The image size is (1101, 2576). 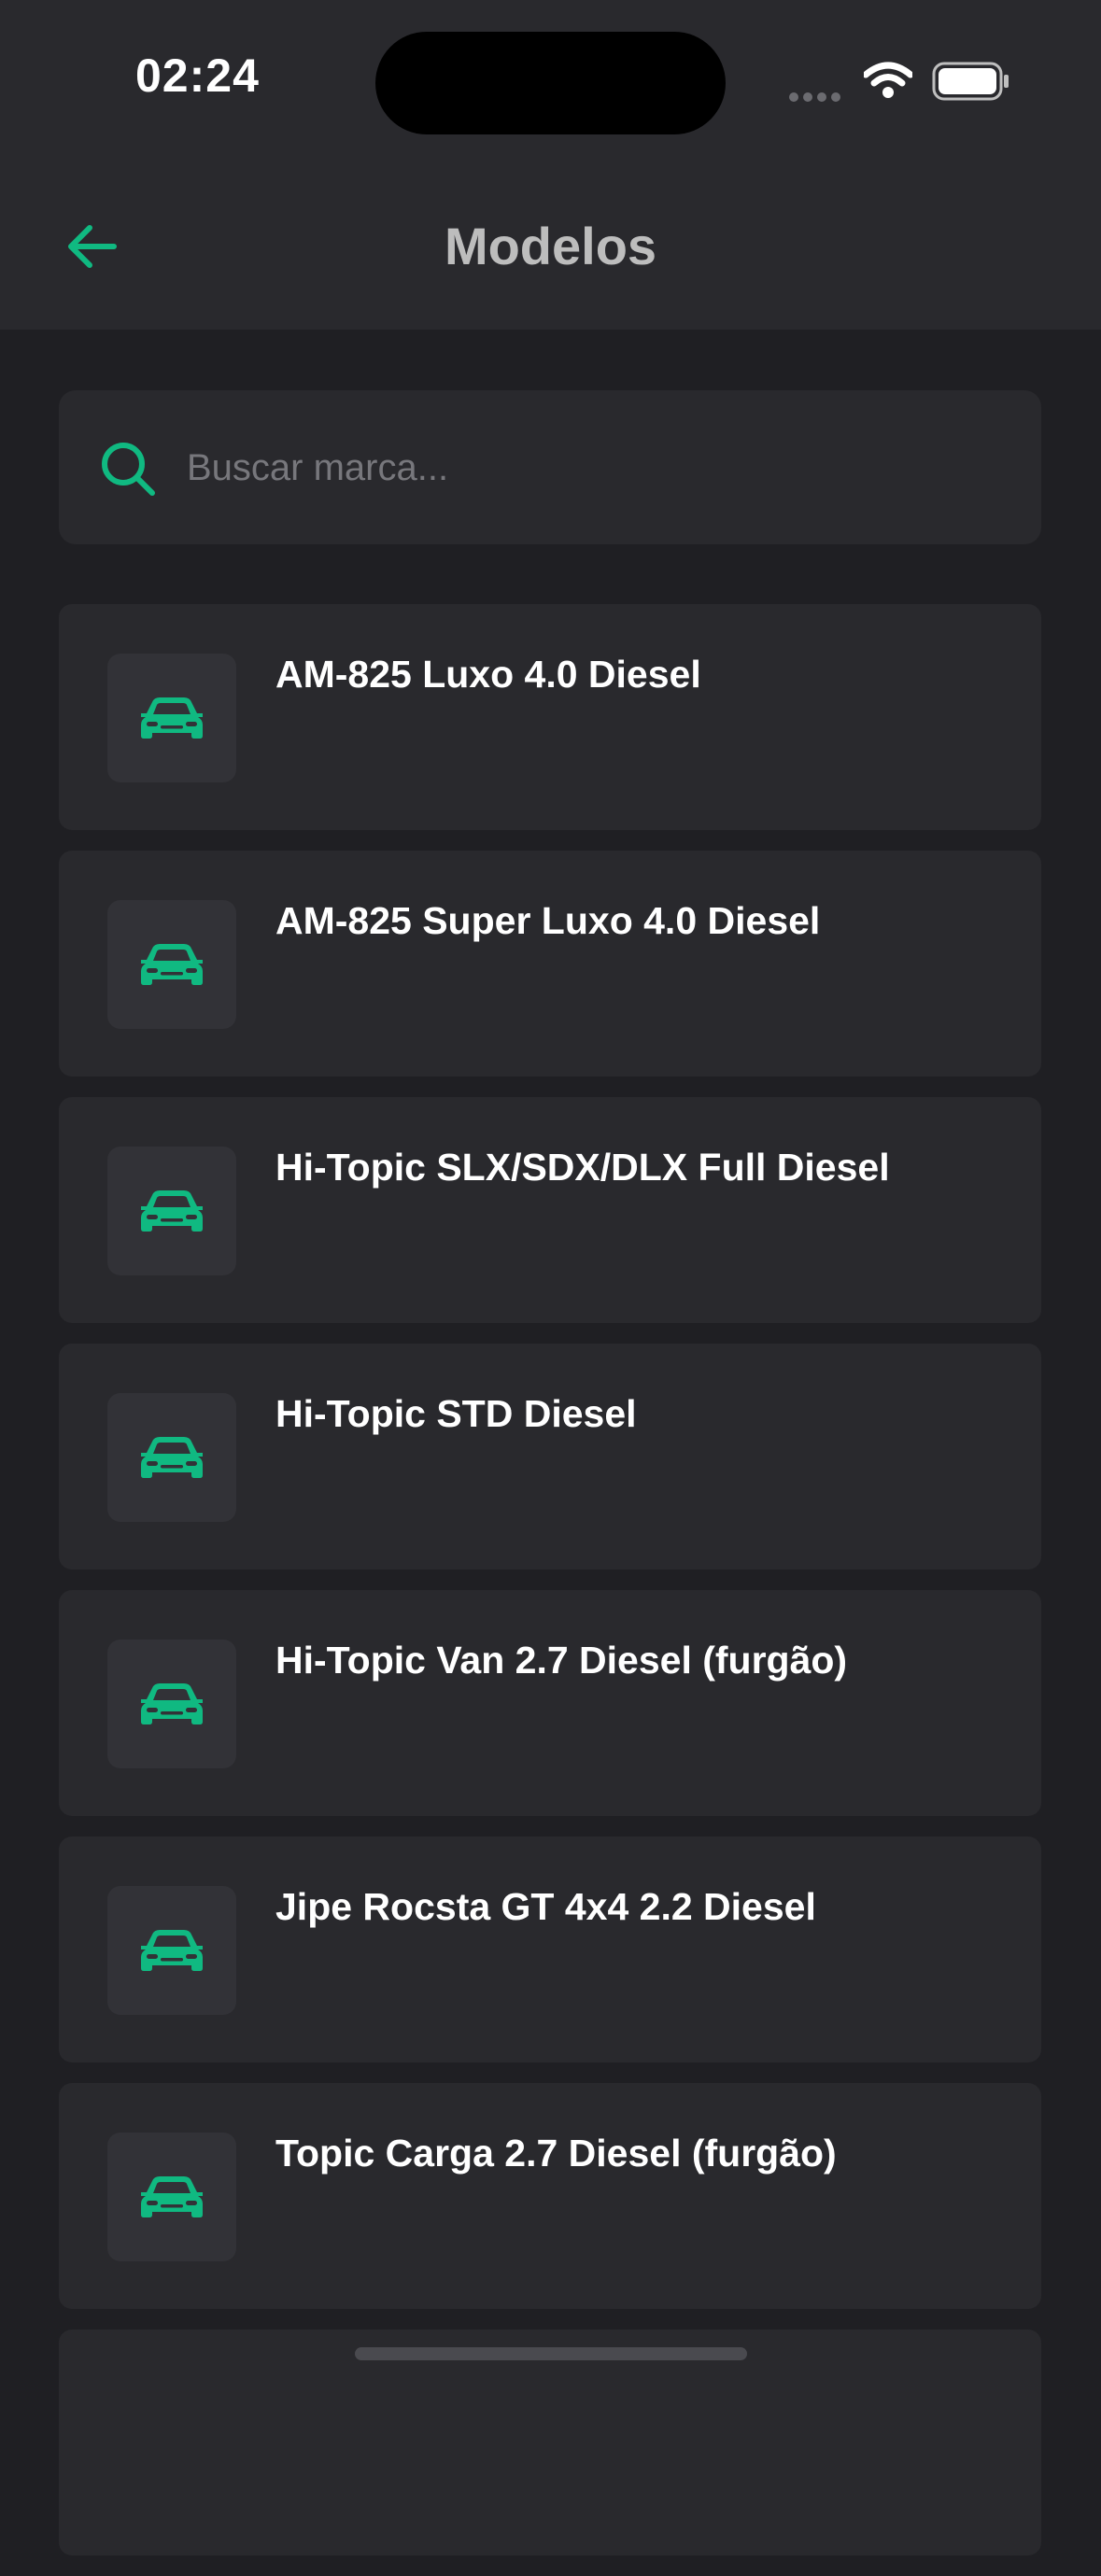 What do you see at coordinates (551, 2353) in the screenshot?
I see `home-indicator` at bounding box center [551, 2353].